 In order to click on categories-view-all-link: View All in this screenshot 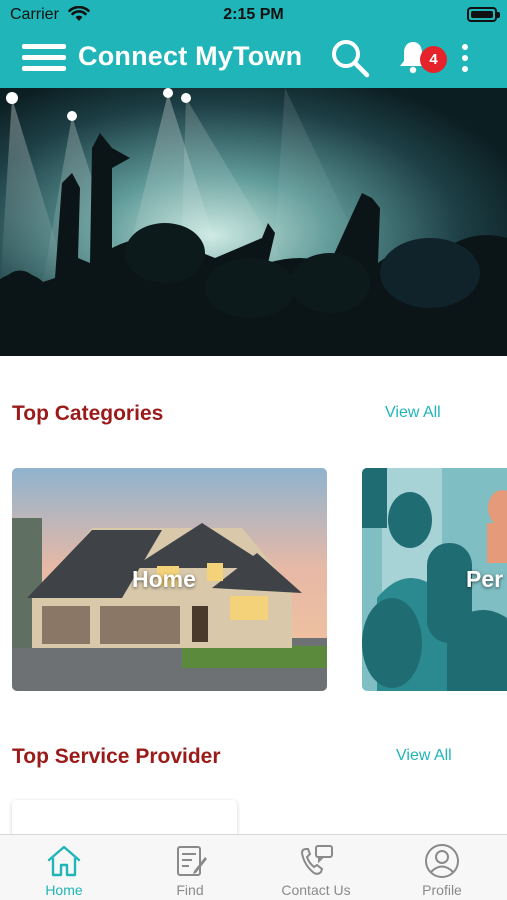, I will do `click(413, 413)`.